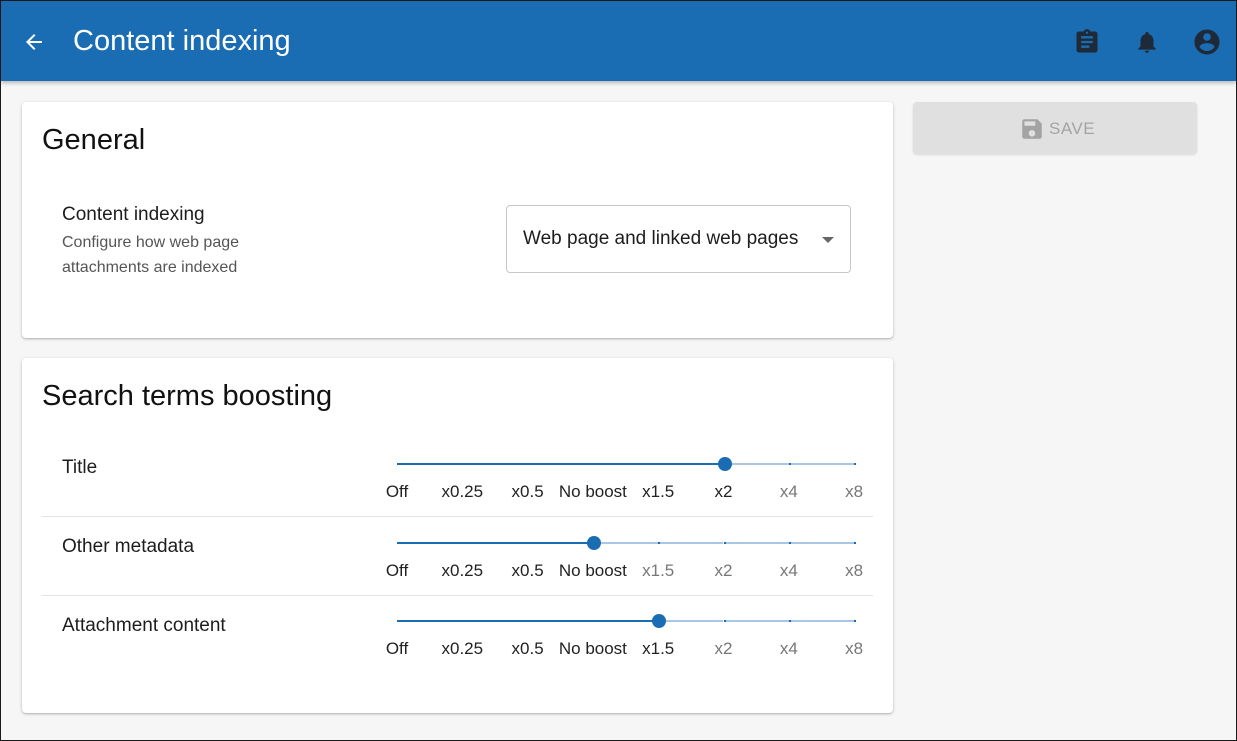 Image resolution: width=1237 pixels, height=741 pixels. I want to click on page-title: Content indexing, so click(182, 41).